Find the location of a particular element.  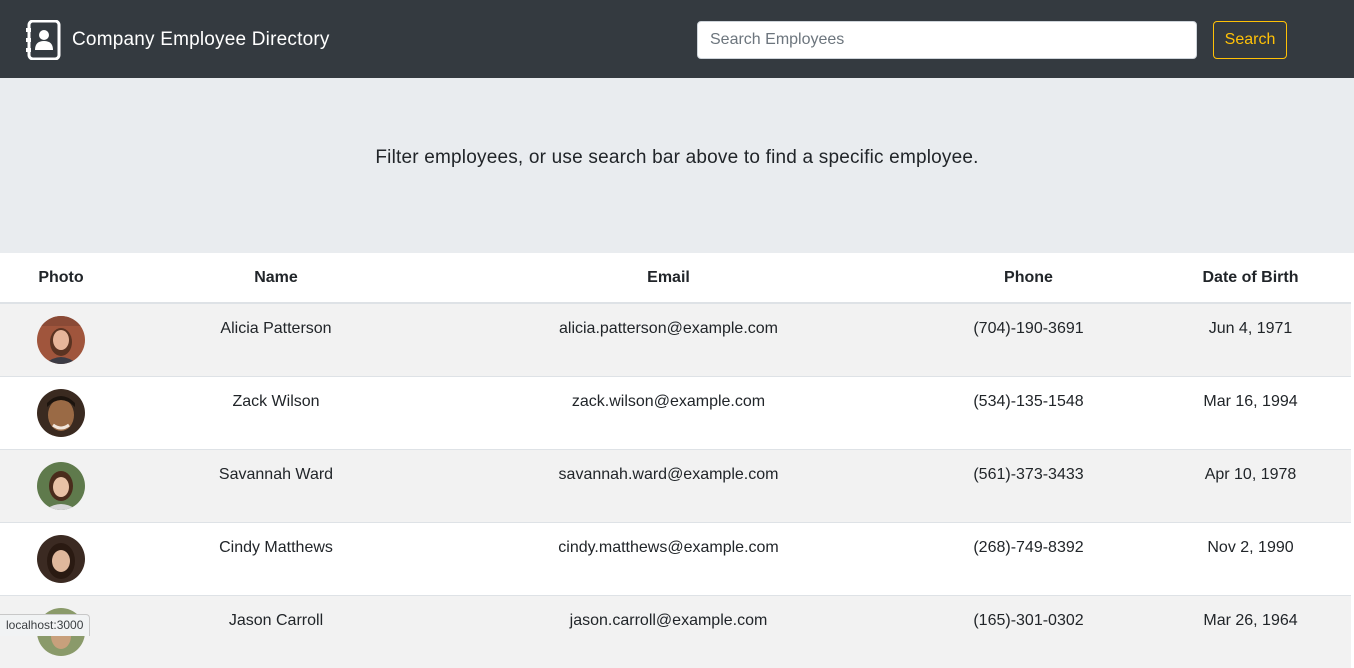

column-header-date-of-birth: Date of Birth is located at coordinates (1250, 278).